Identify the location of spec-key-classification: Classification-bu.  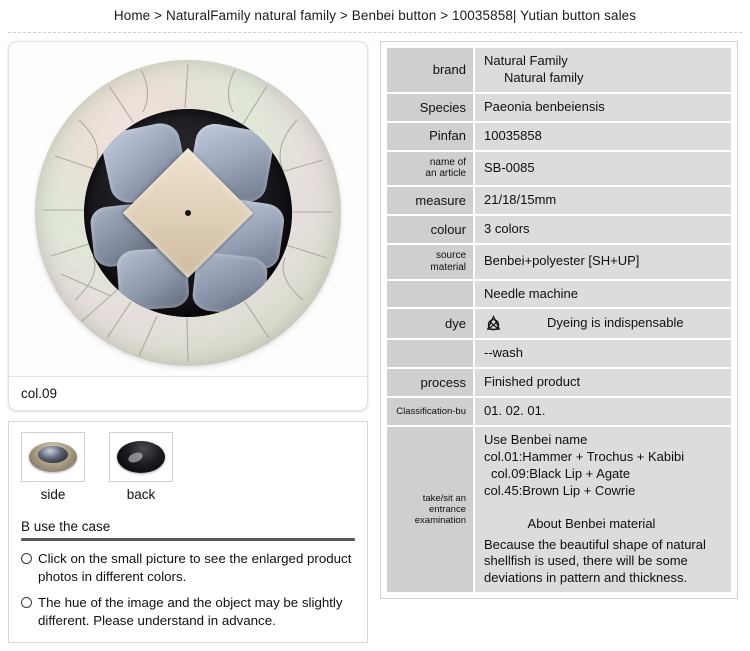
(430, 412).